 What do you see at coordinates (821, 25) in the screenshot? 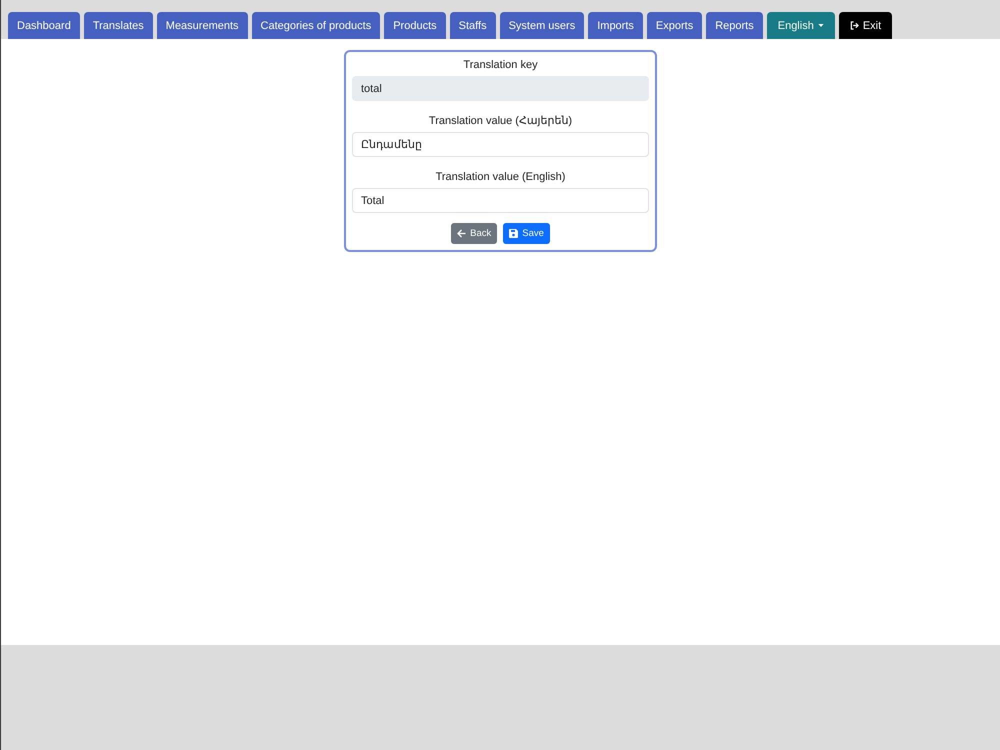
I see `caret-icon` at bounding box center [821, 25].